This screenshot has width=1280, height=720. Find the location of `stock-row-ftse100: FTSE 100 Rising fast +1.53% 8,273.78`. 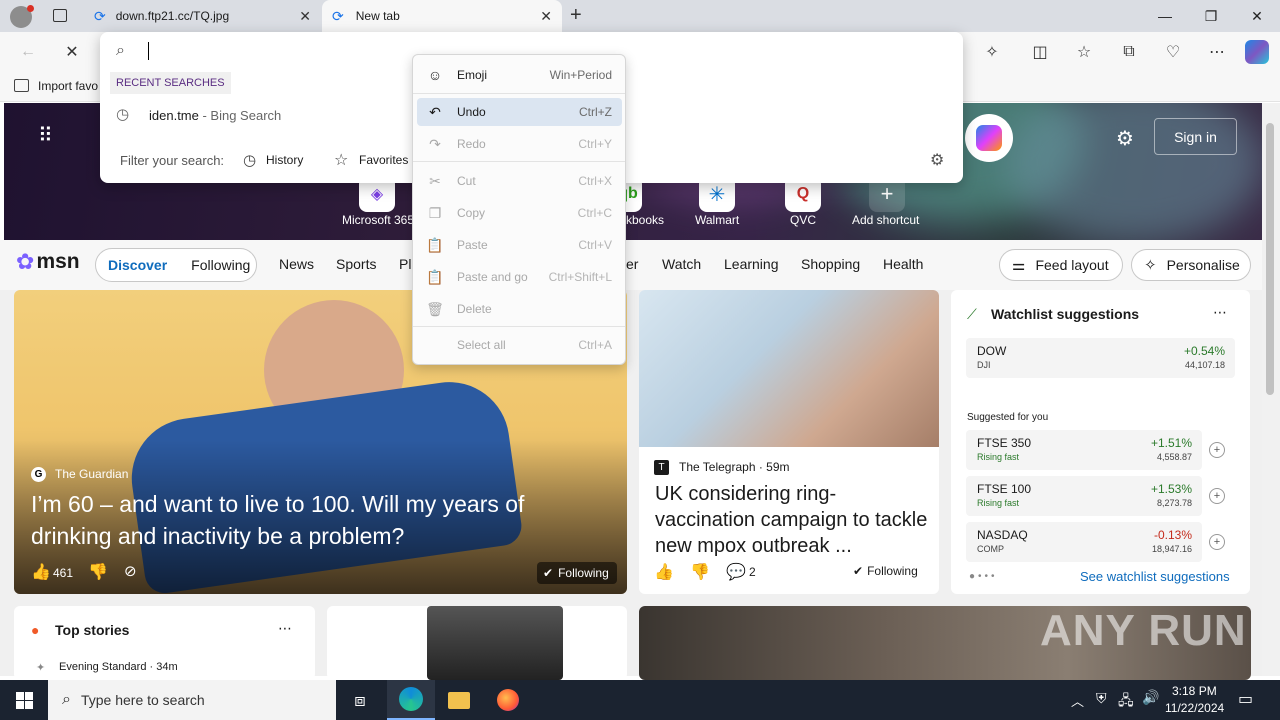

stock-row-ftse100: FTSE 100 Rising fast +1.53% 8,273.78 is located at coordinates (1084, 496).